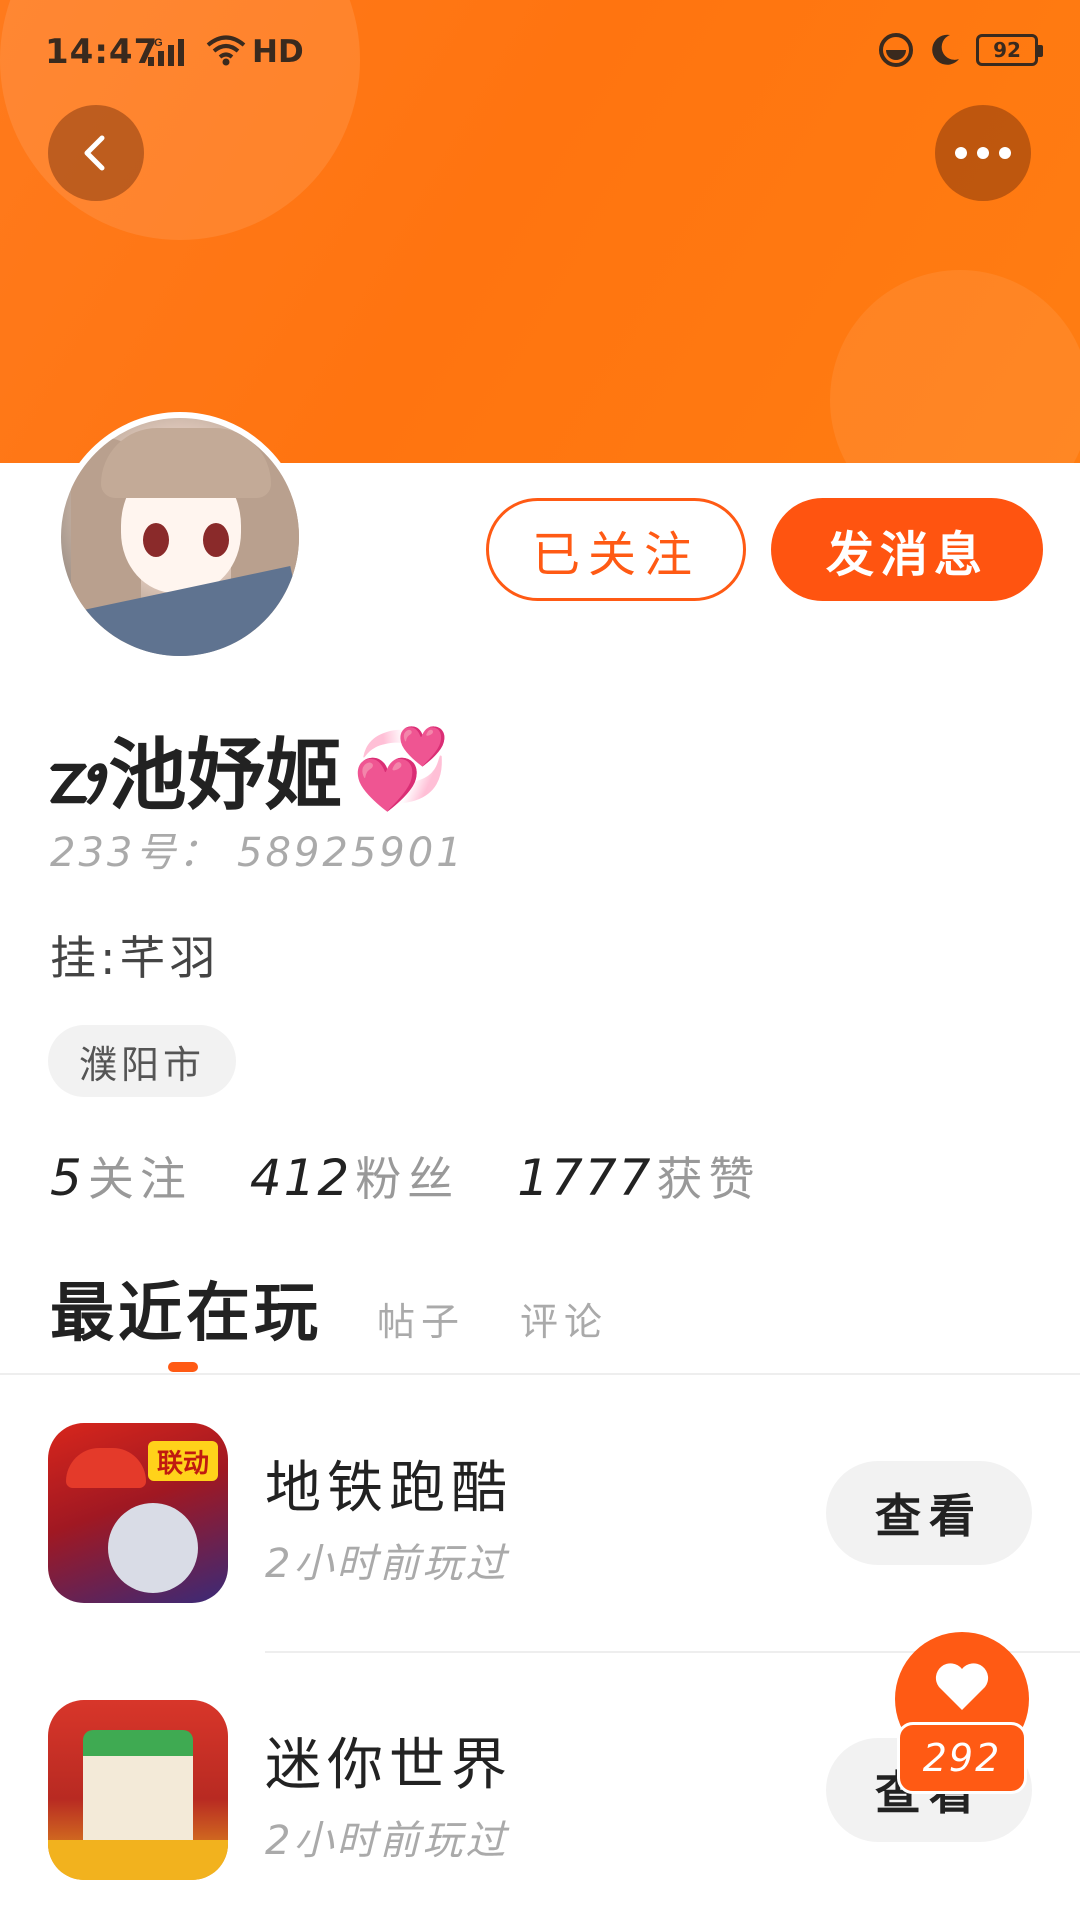 The image size is (1080, 1920). Describe the element at coordinates (616, 549) in the screenshot. I see `followed-button: 已关注` at that location.